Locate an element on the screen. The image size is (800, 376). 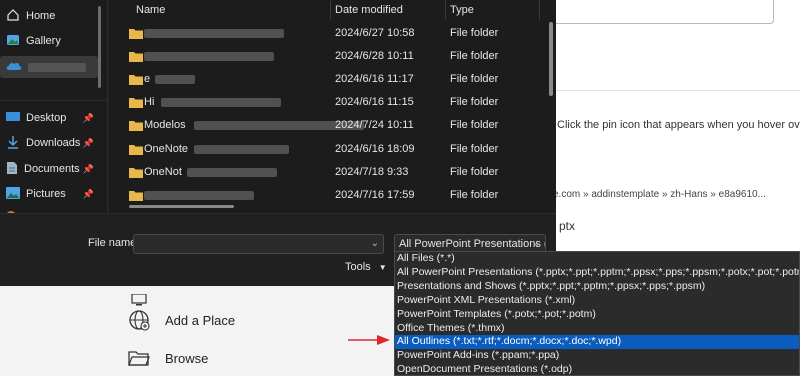
globe-icon is located at coordinates (139, 320).